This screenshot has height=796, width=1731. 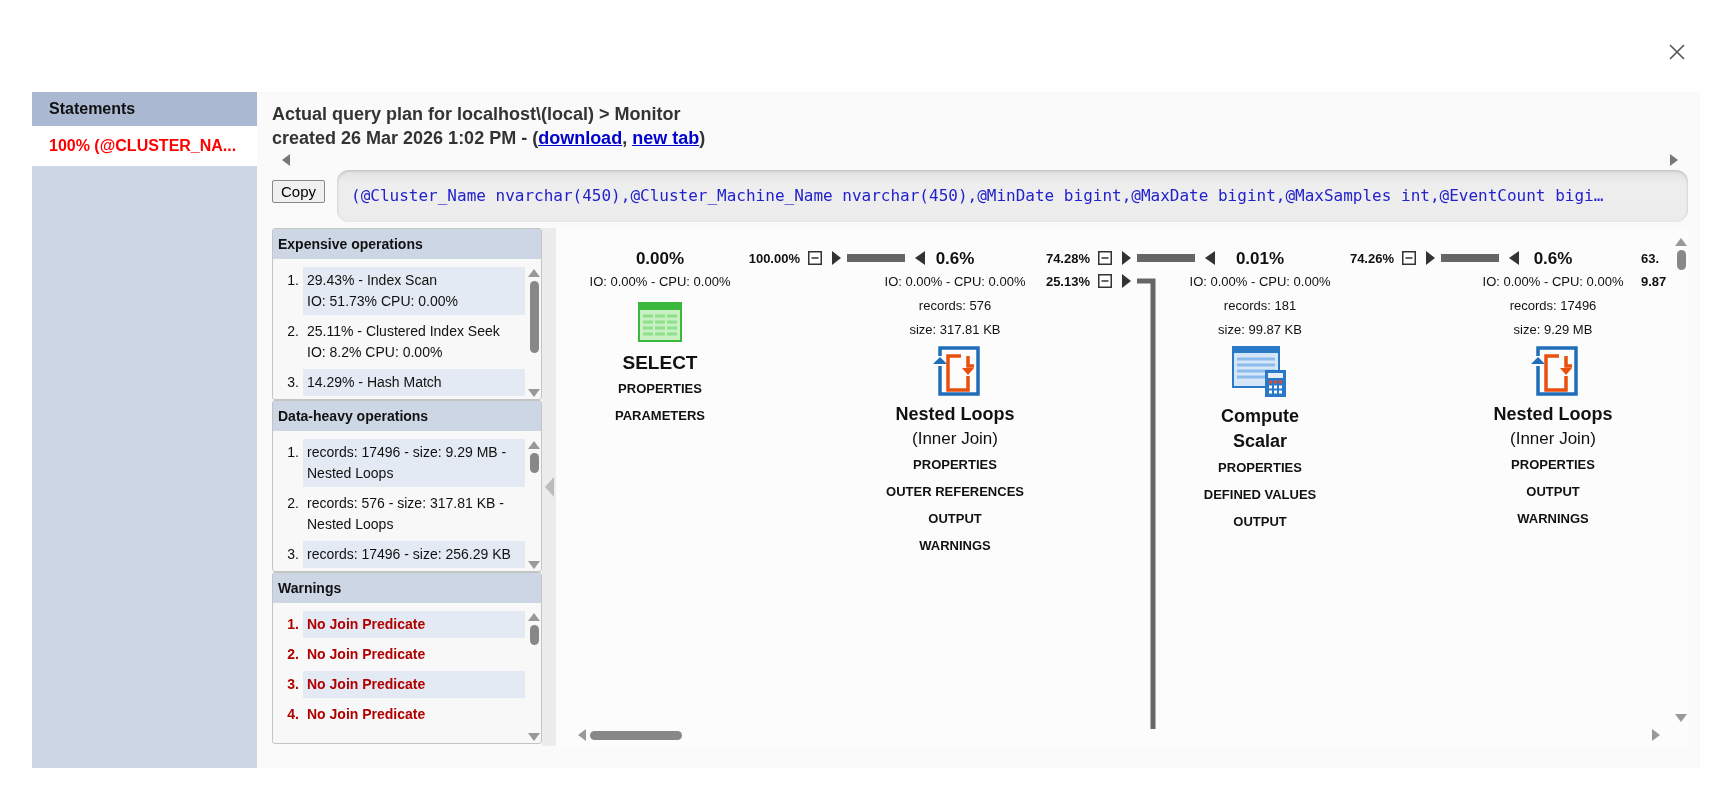 What do you see at coordinates (414, 342) in the screenshot?
I see `operation-item: 25.11% - Clustered Index Seek IO: 8.2% CPU: 0.00%` at bounding box center [414, 342].